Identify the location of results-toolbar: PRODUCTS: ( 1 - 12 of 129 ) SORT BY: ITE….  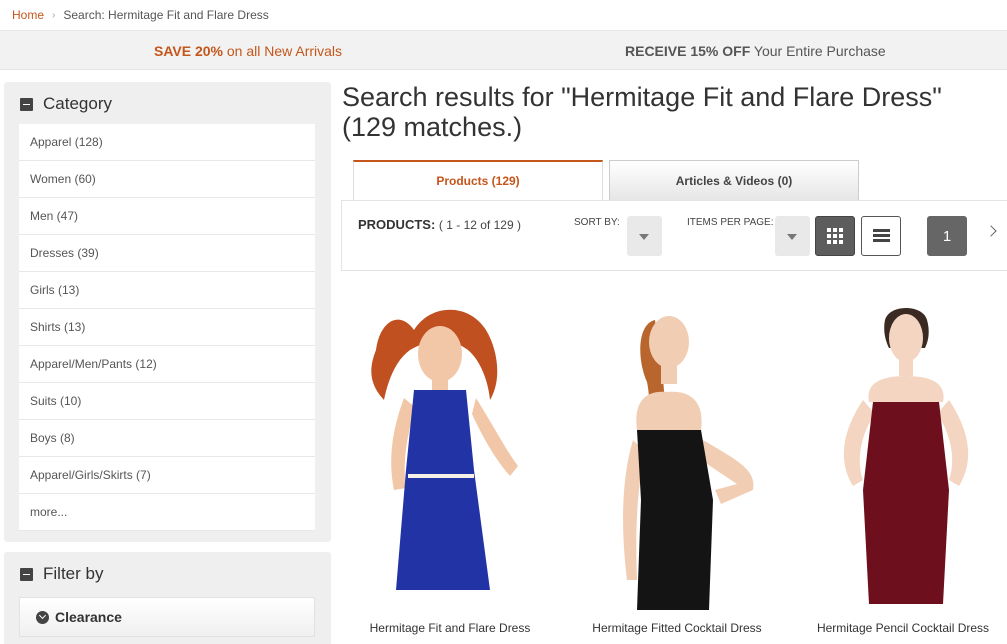
(674, 235).